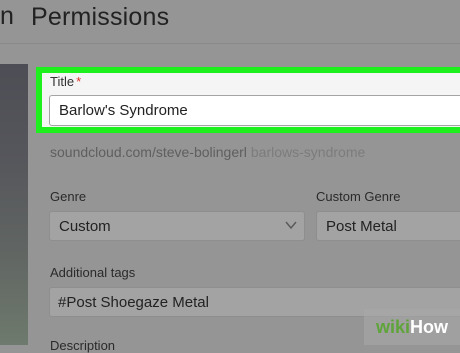  I want to click on title-label-text: Title, so click(62, 81).